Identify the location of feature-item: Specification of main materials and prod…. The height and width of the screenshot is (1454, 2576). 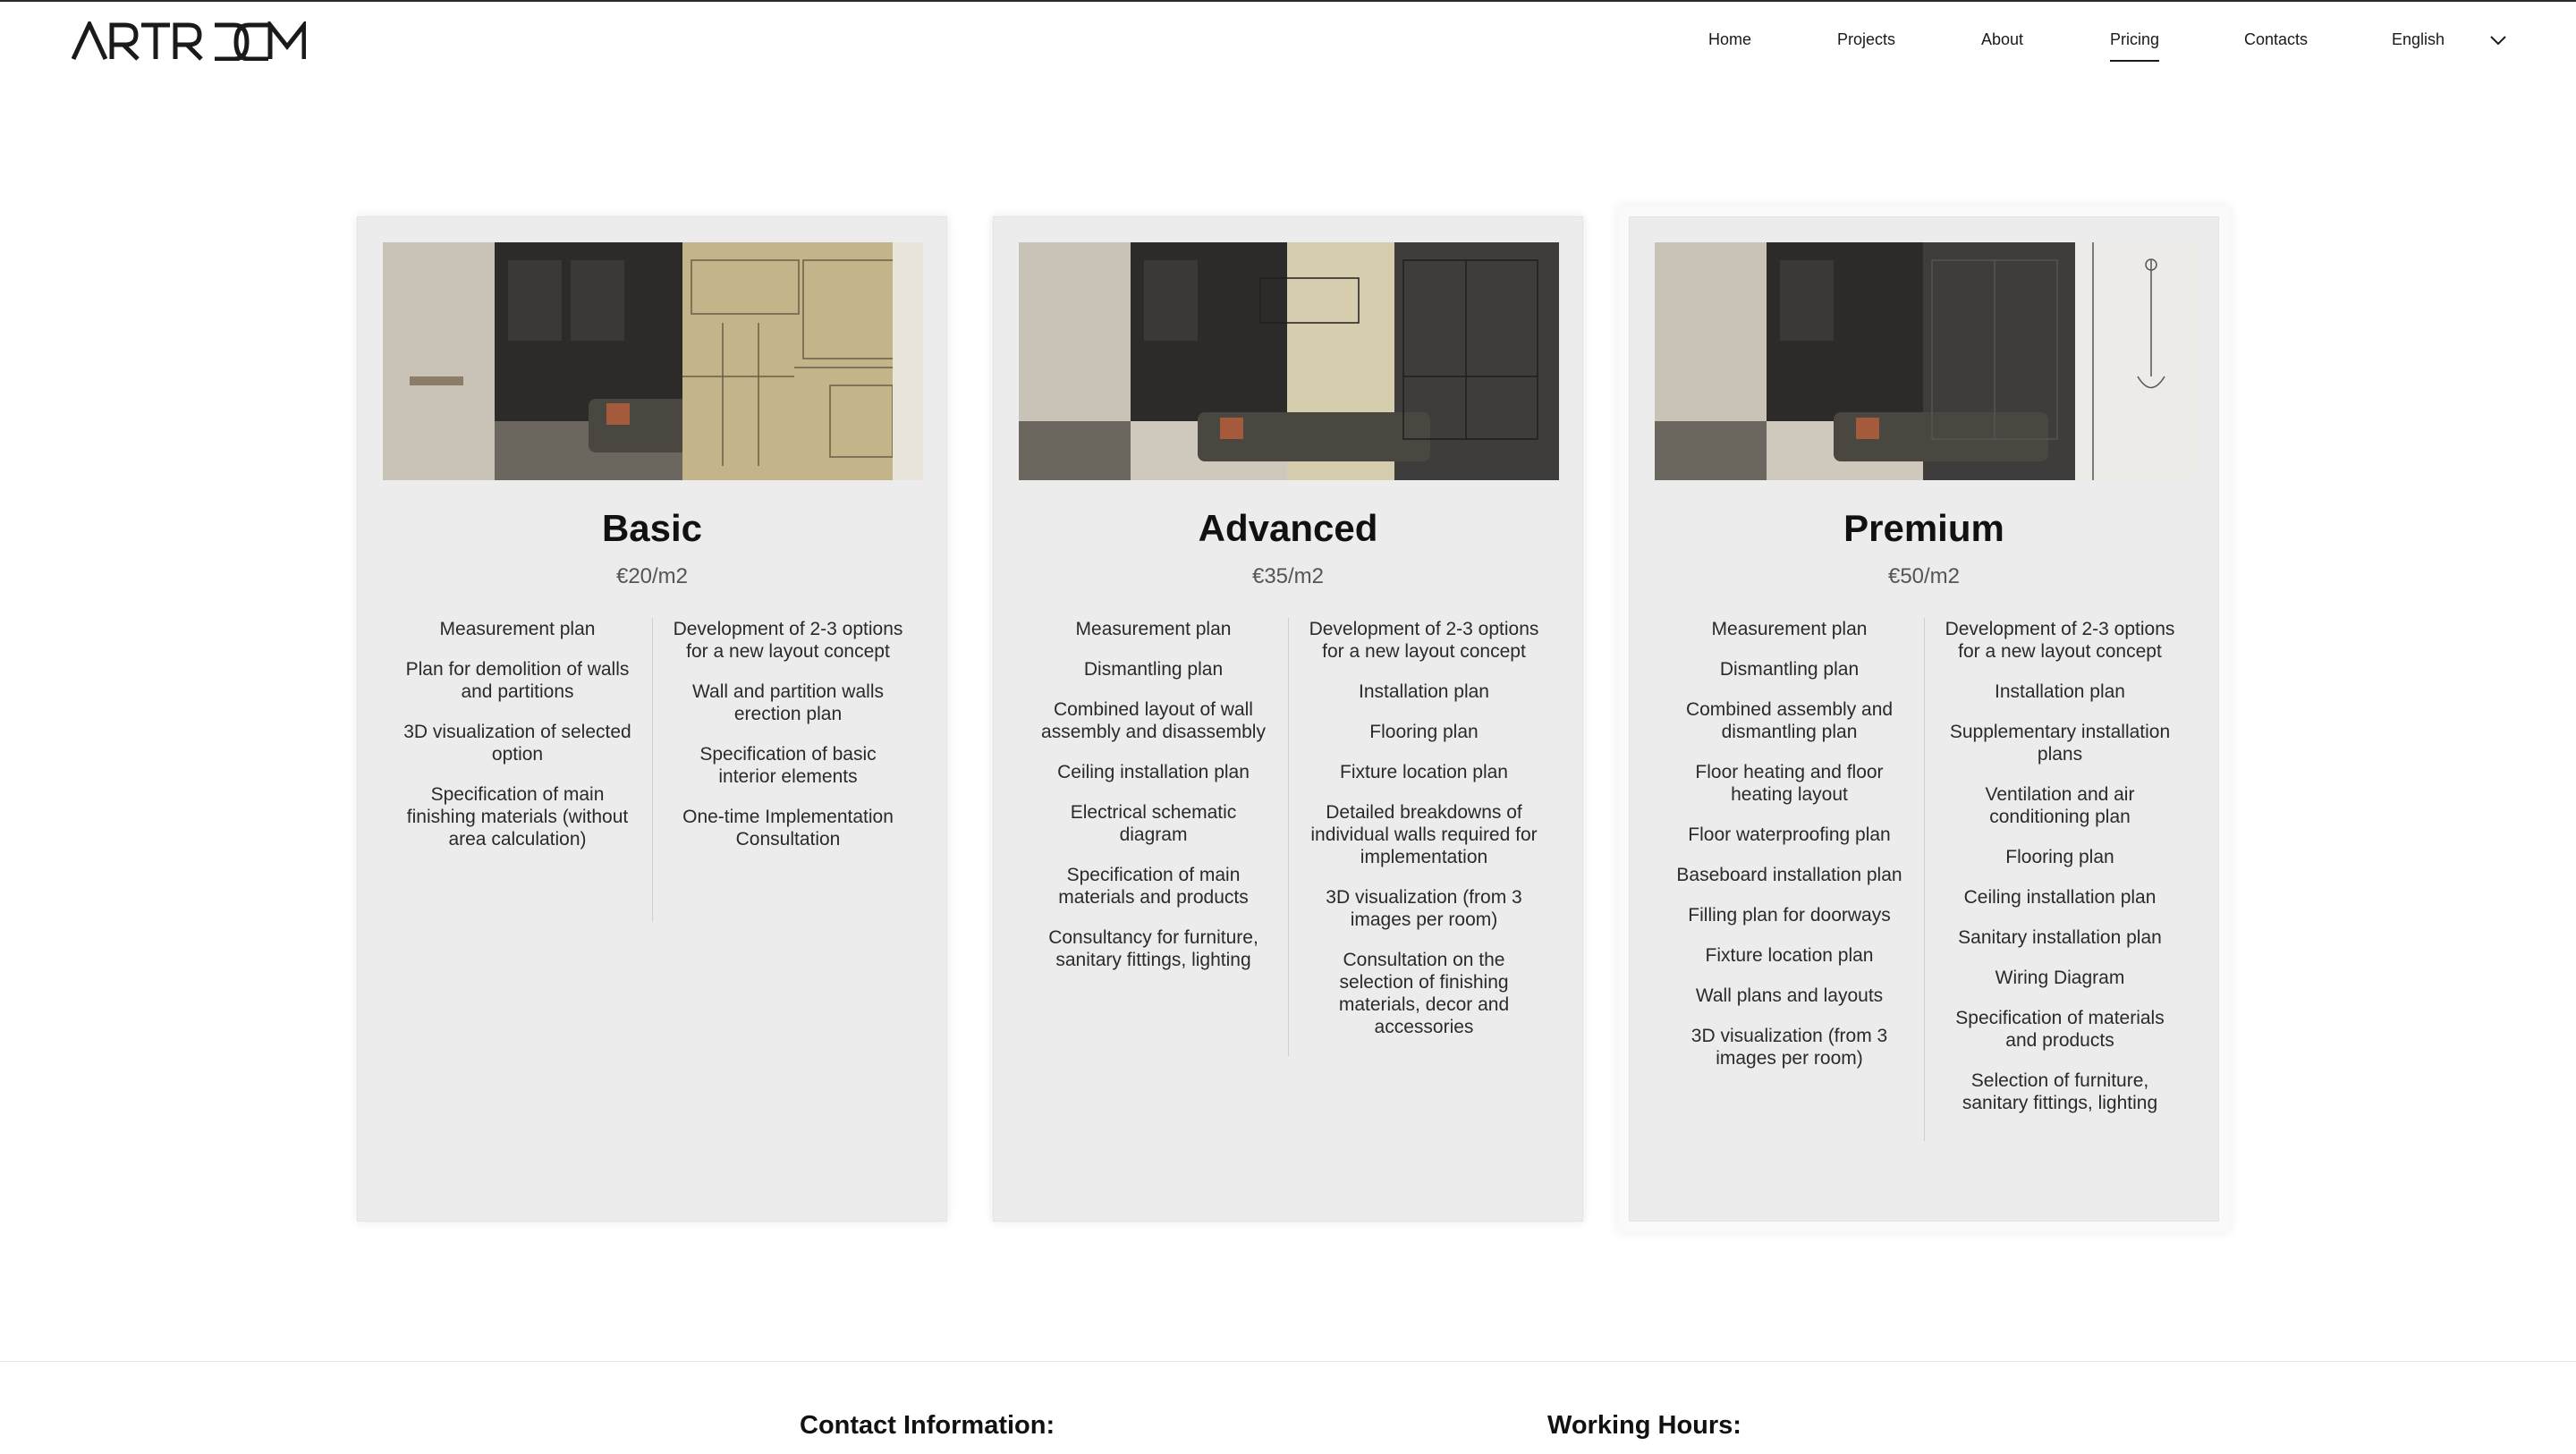
(1153, 887).